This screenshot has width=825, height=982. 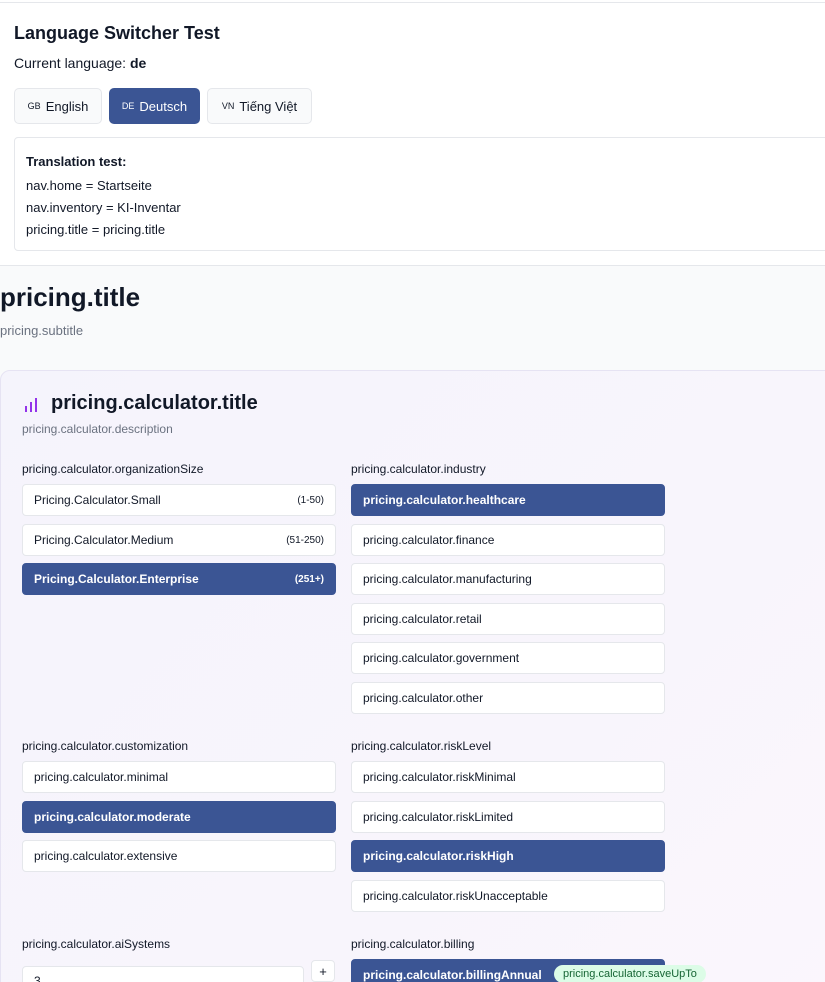 What do you see at coordinates (34, 106) in the screenshot?
I see `flag-gb-icon: GB` at bounding box center [34, 106].